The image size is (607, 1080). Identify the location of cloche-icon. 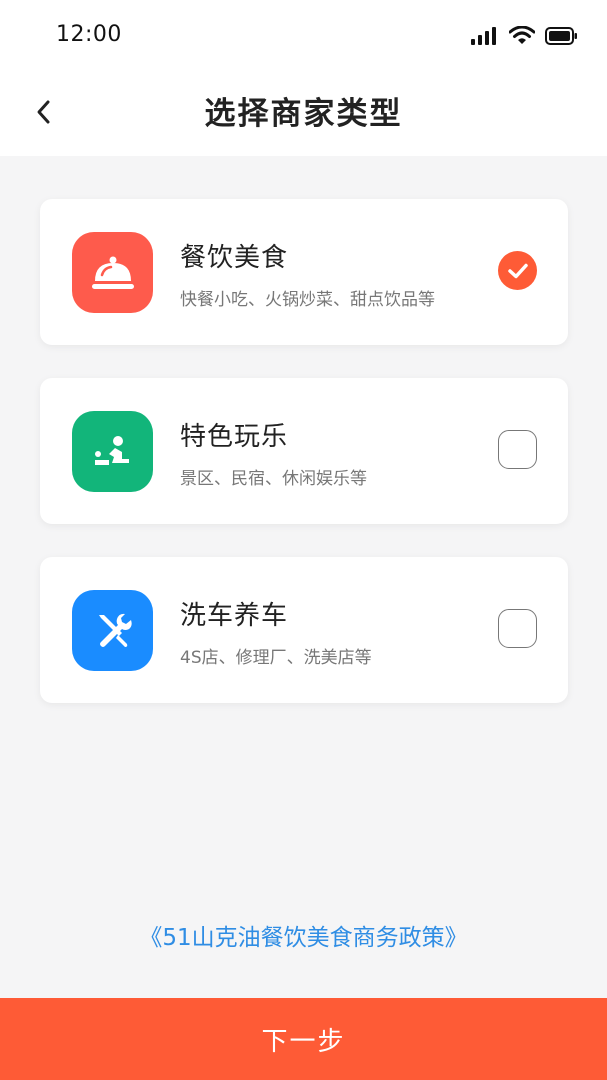
(112, 272).